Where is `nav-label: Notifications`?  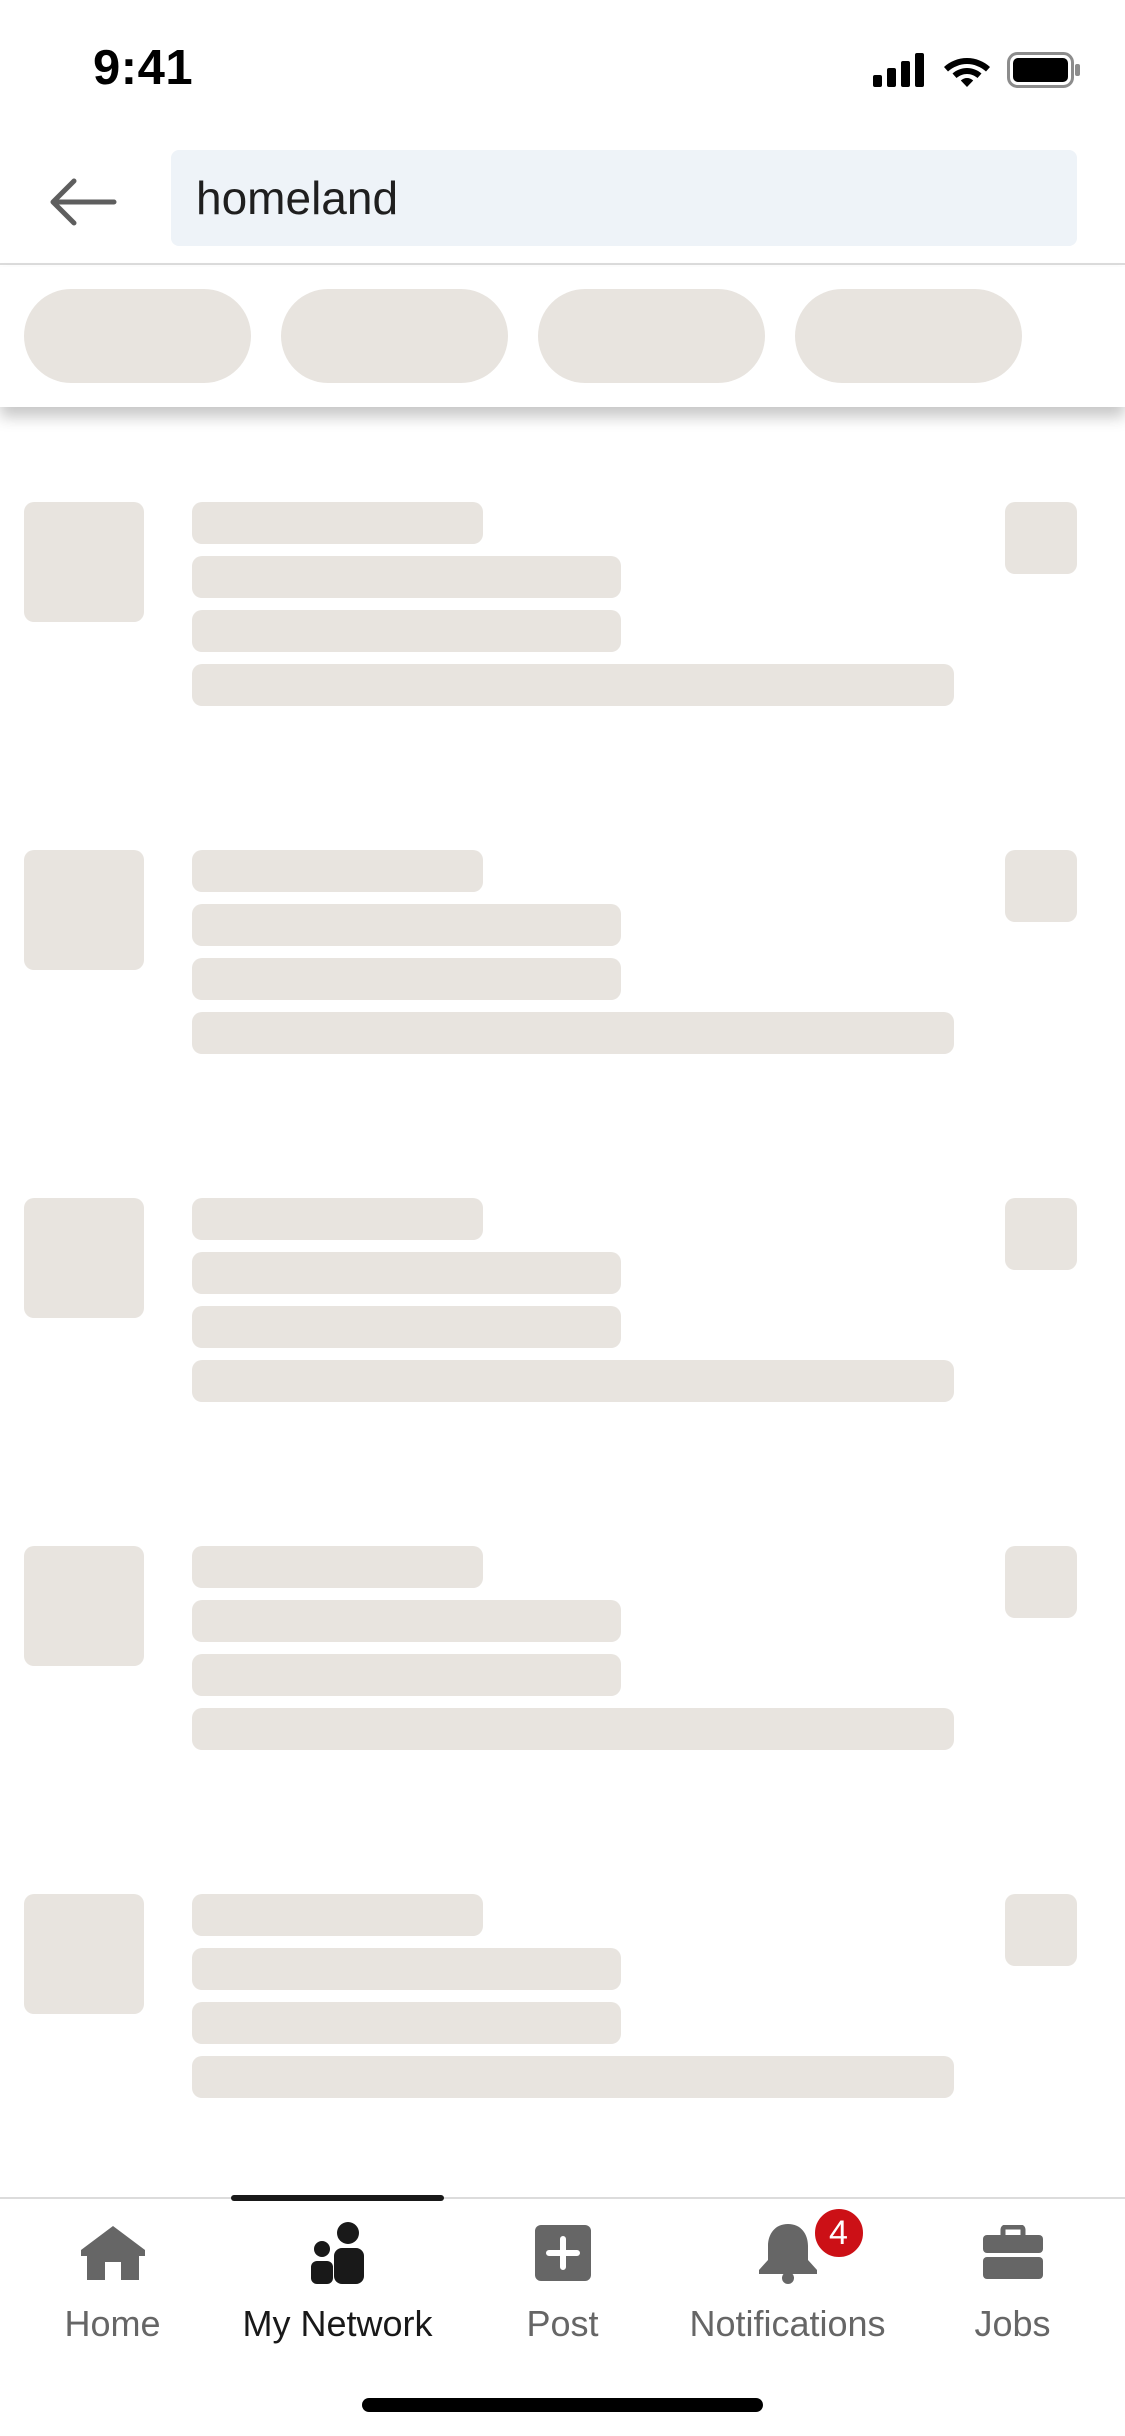 nav-label: Notifications is located at coordinates (787, 2323).